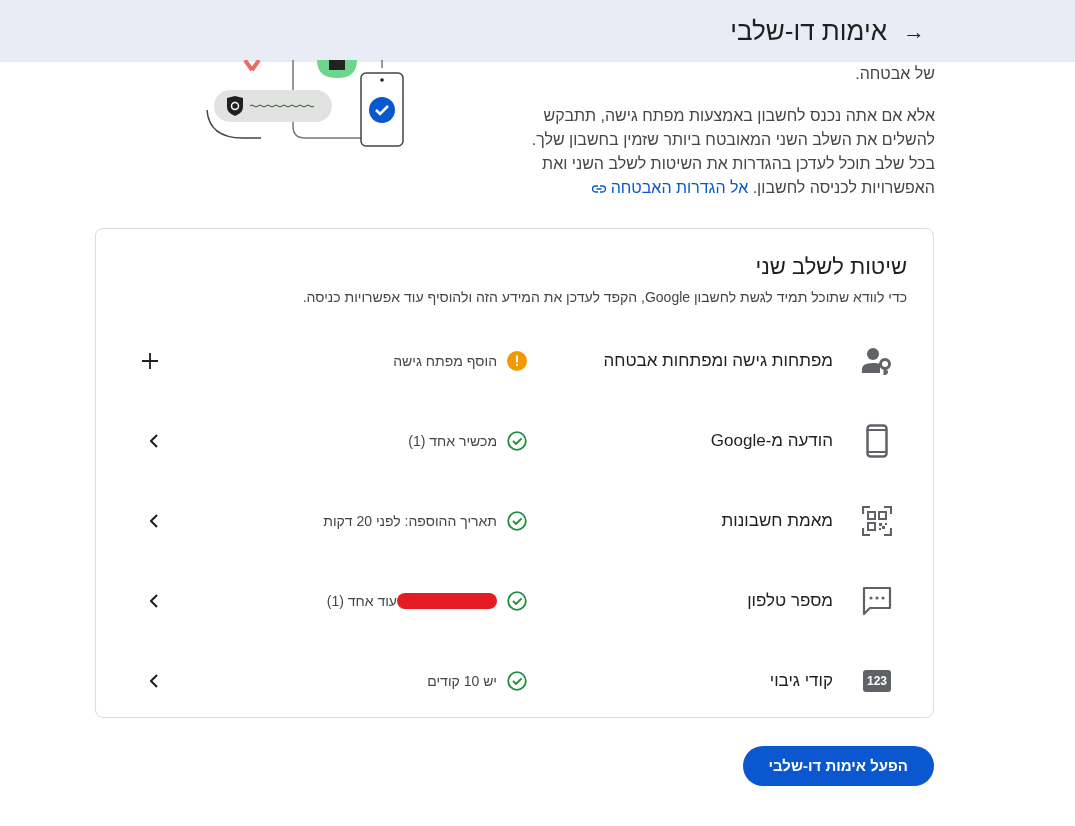  Describe the element at coordinates (599, 188) in the screenshot. I see `link-icon` at that location.